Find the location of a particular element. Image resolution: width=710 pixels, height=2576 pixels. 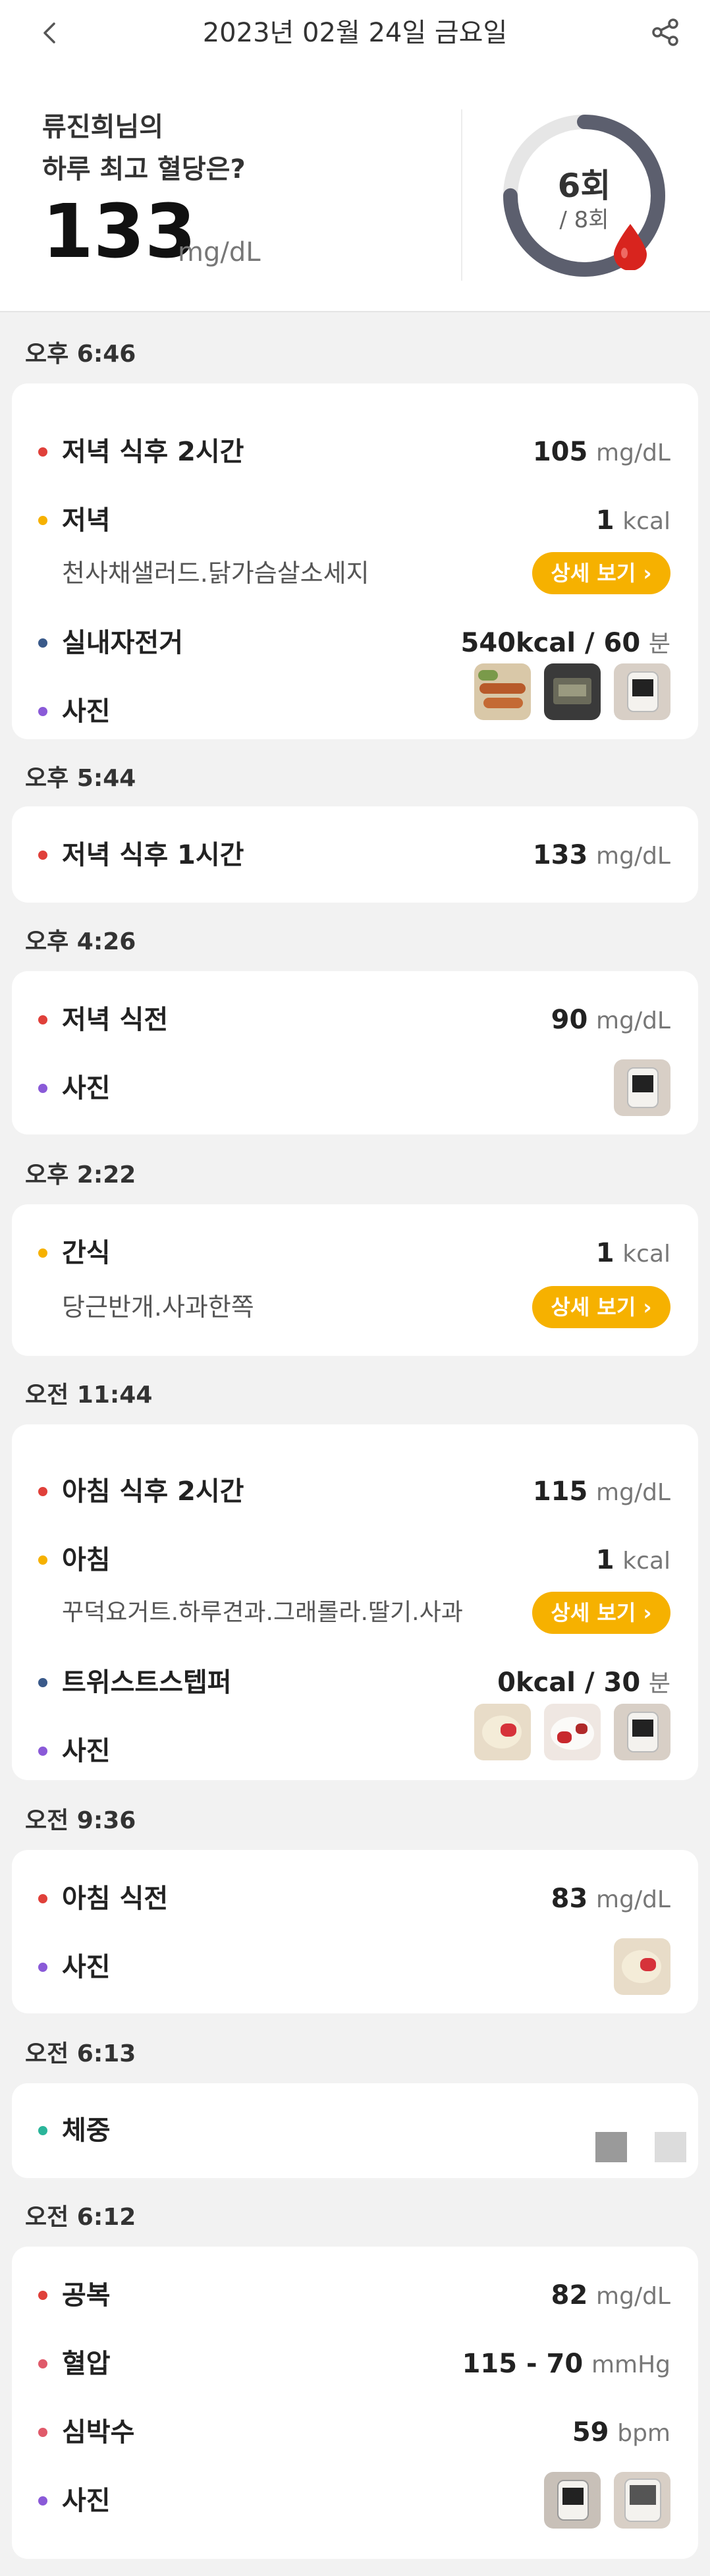

heart-rate-row: 심박수 59 bpm is located at coordinates (355, 2432).